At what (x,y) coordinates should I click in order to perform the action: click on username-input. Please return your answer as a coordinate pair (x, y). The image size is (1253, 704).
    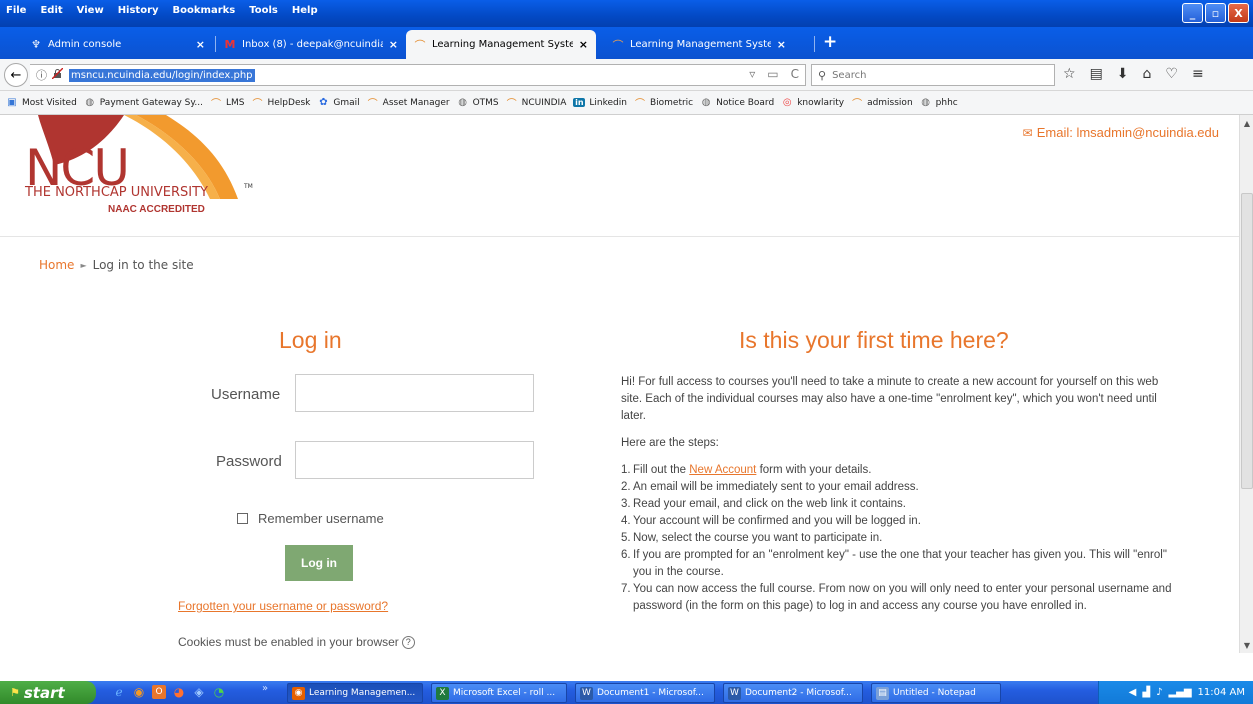
    Looking at the image, I should click on (414, 393).